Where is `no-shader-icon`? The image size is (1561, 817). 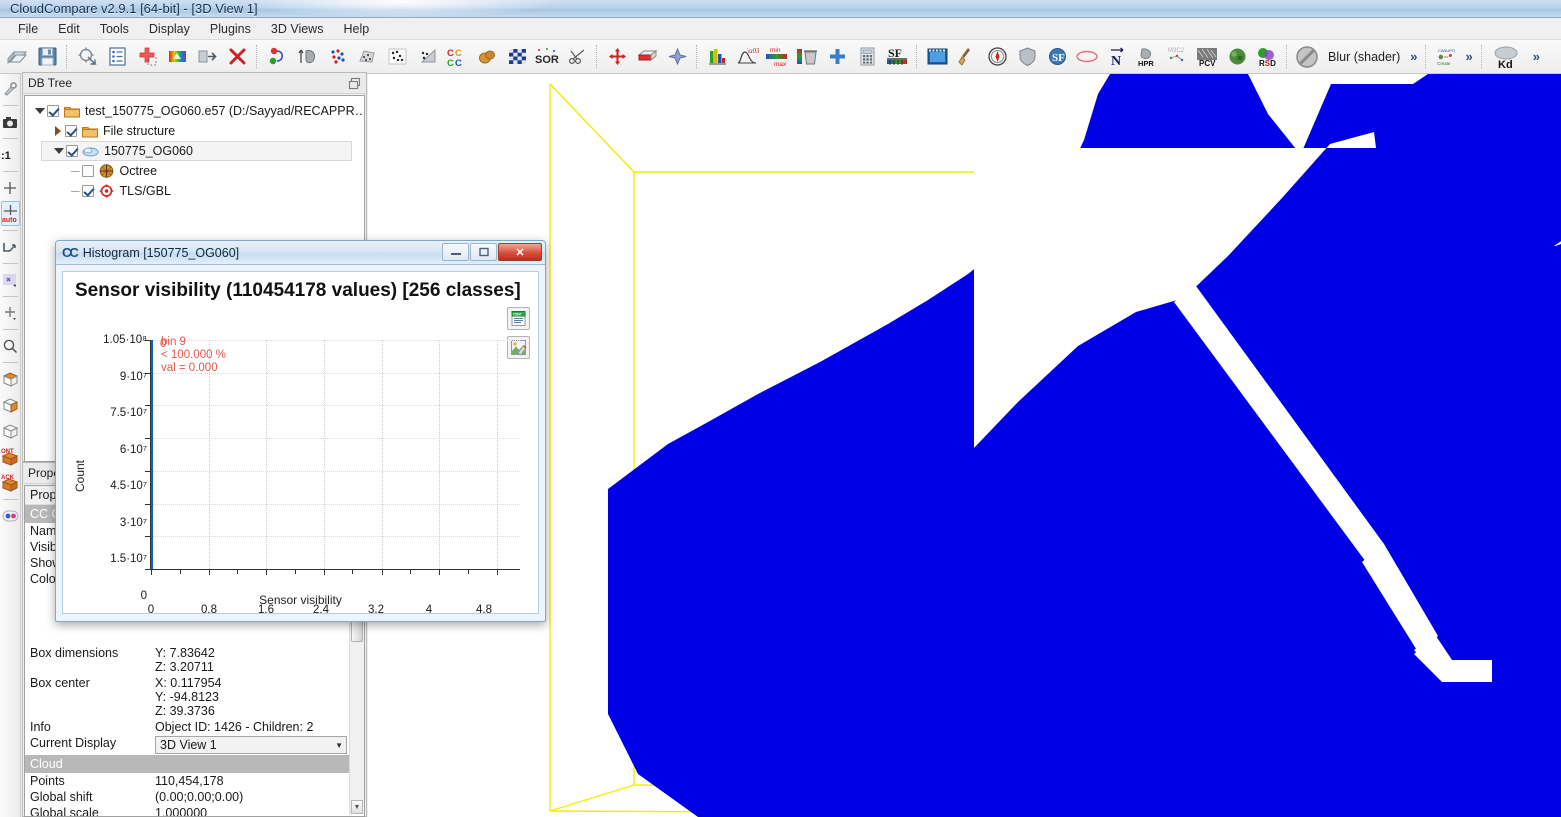
no-shader-icon is located at coordinates (1307, 57).